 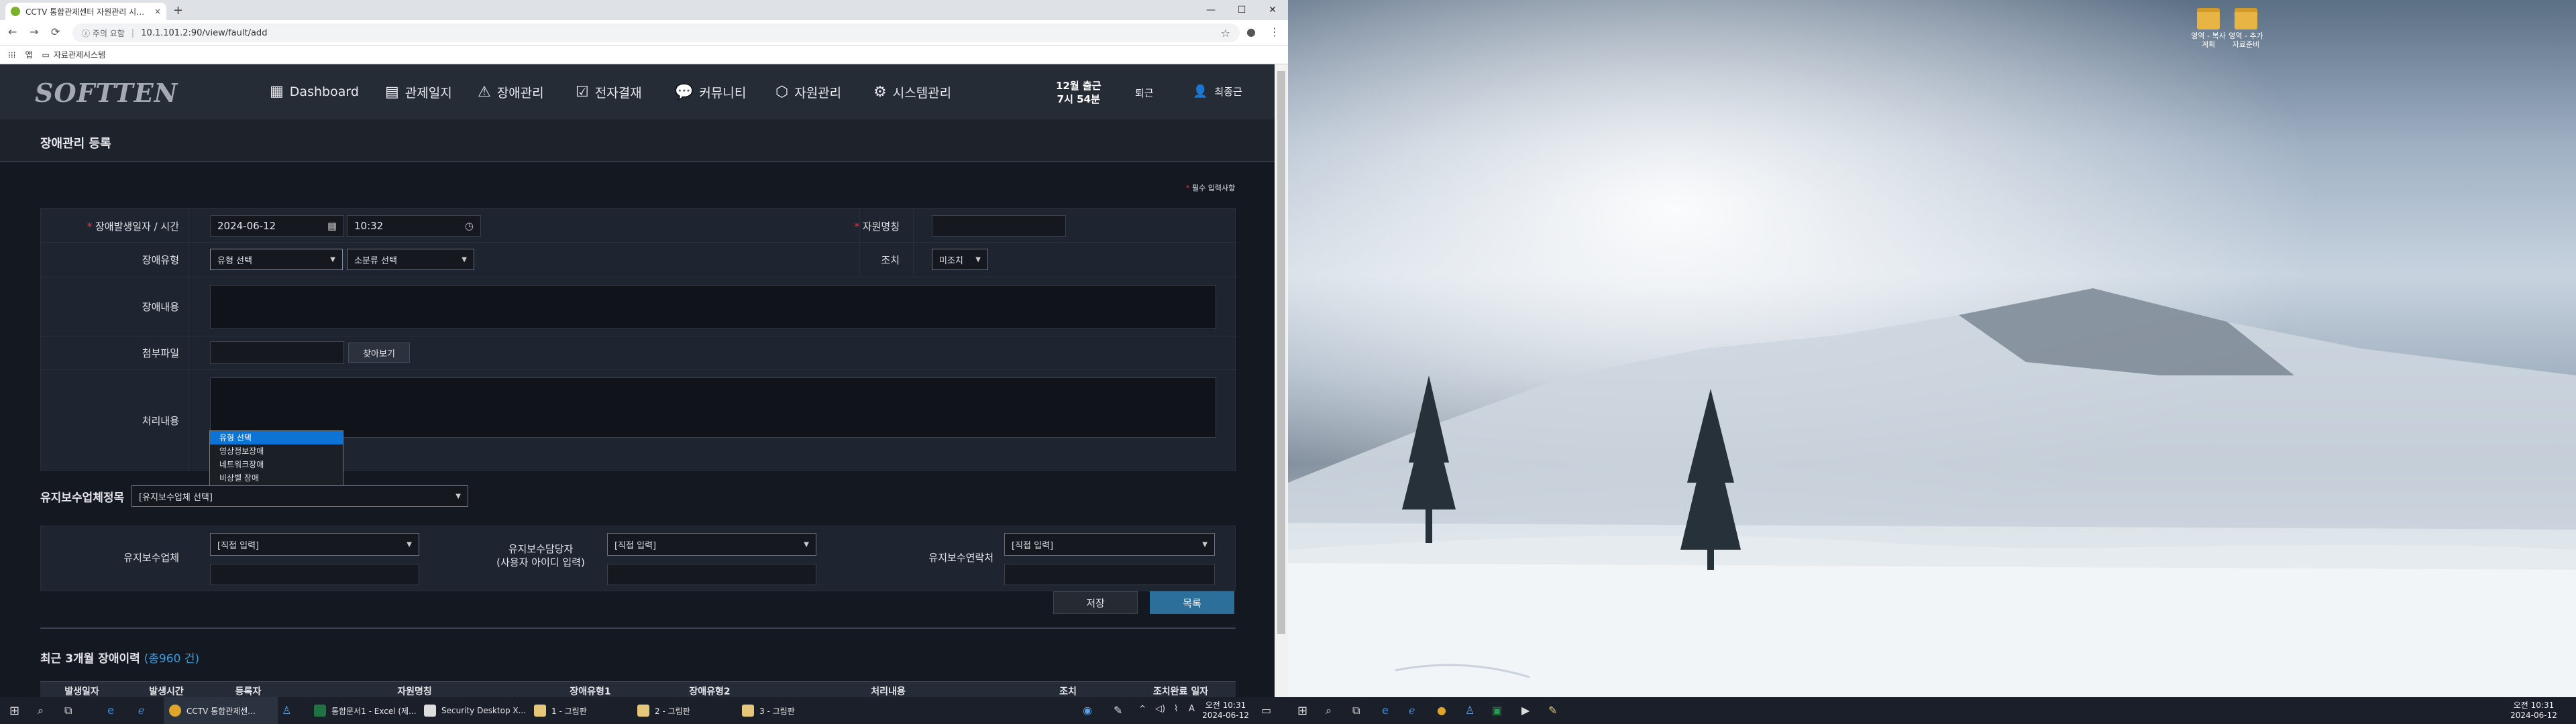 I want to click on content-textarea, so click(x=713, y=307).